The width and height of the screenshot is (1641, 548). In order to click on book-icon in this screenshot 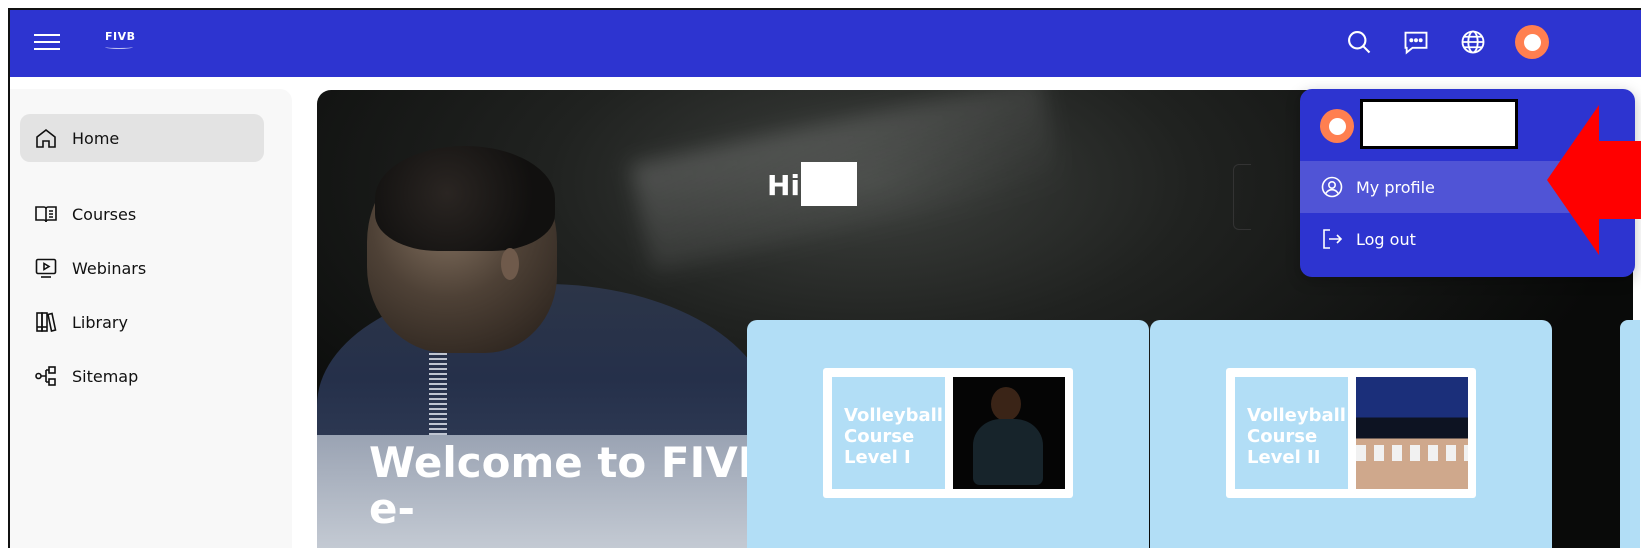, I will do `click(46, 214)`.